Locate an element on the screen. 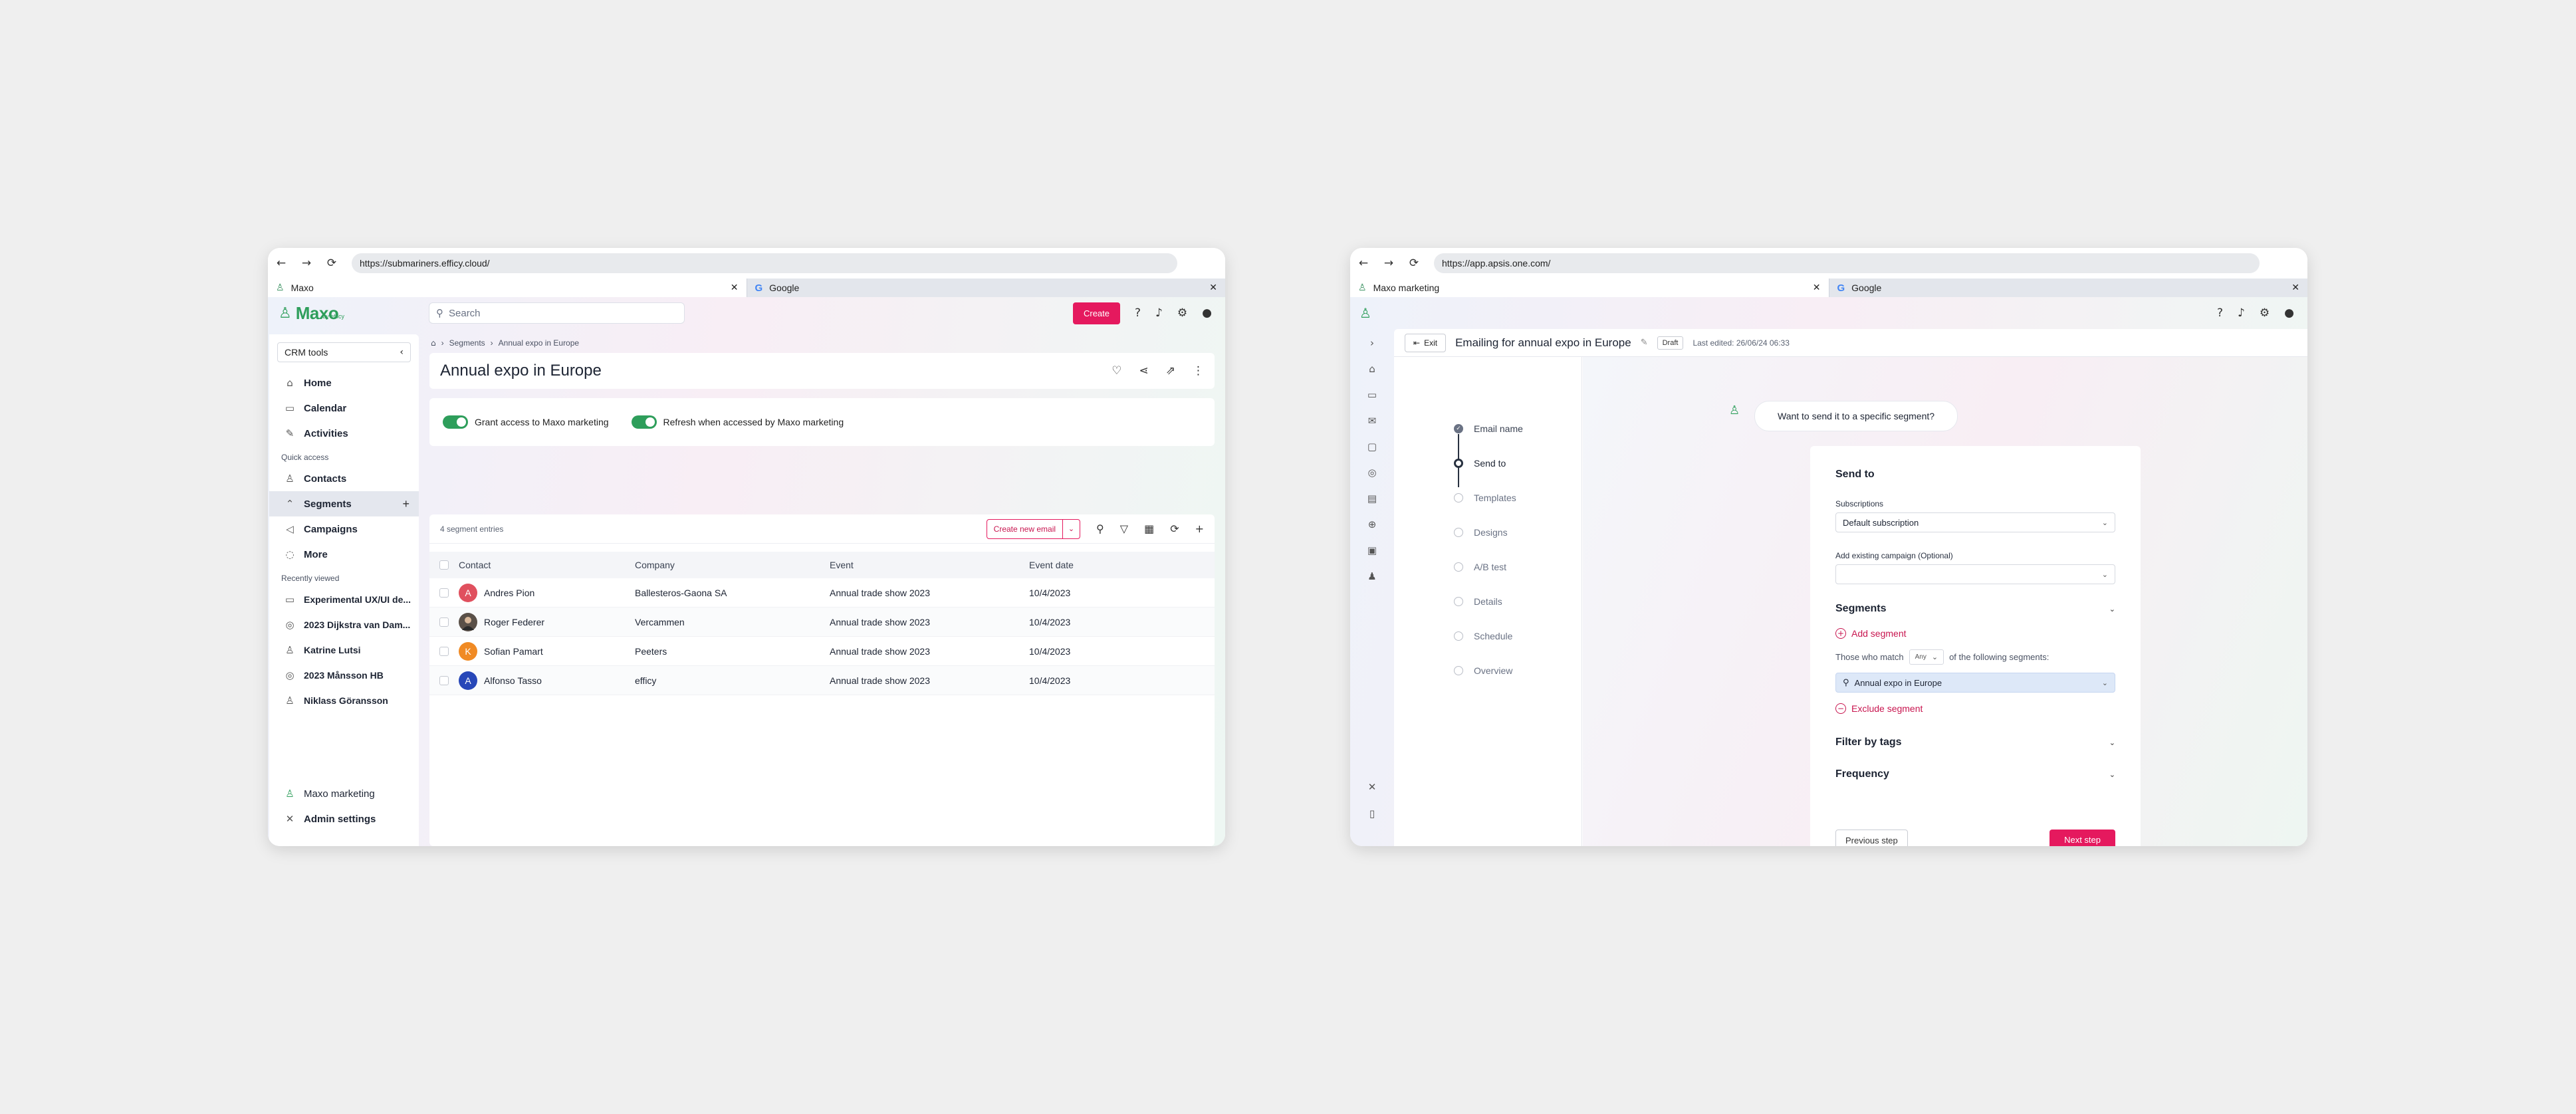 This screenshot has height=1114, width=2576. segment-select: ⚲ Annual expo in Europe ⌄ is located at coordinates (1975, 683).